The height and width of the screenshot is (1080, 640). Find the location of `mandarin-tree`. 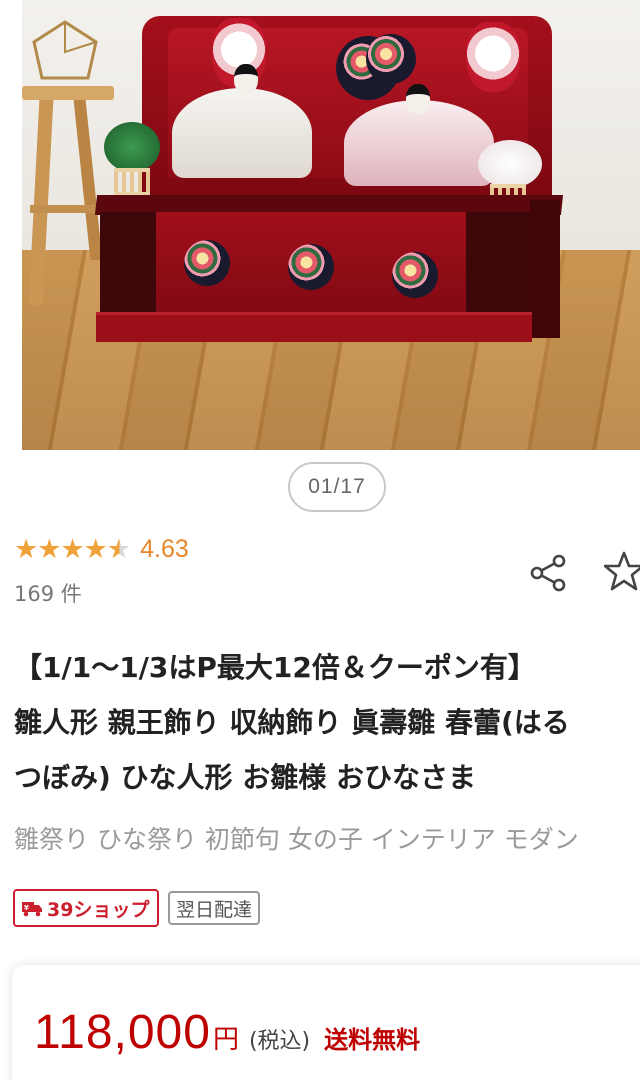

mandarin-tree is located at coordinates (132, 147).